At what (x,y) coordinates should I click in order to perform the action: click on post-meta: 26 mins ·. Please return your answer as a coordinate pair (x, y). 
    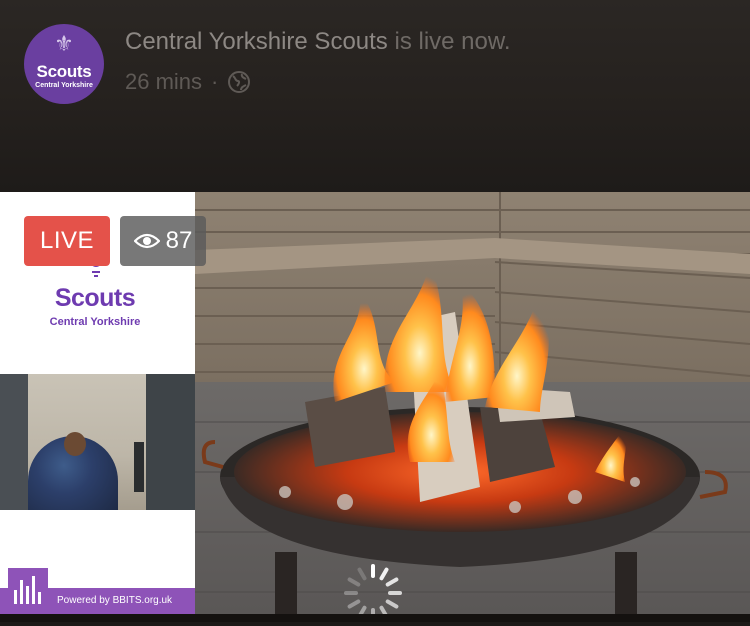
    Looking at the image, I should click on (188, 82).